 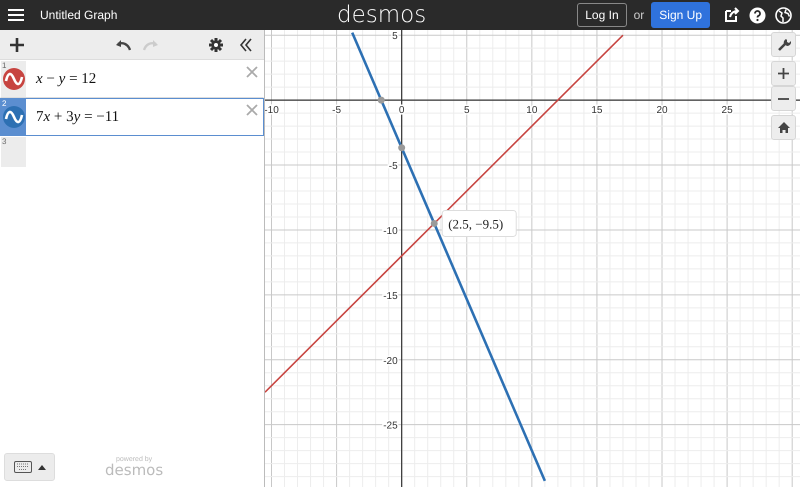 I want to click on default-zoom-button, so click(x=783, y=127).